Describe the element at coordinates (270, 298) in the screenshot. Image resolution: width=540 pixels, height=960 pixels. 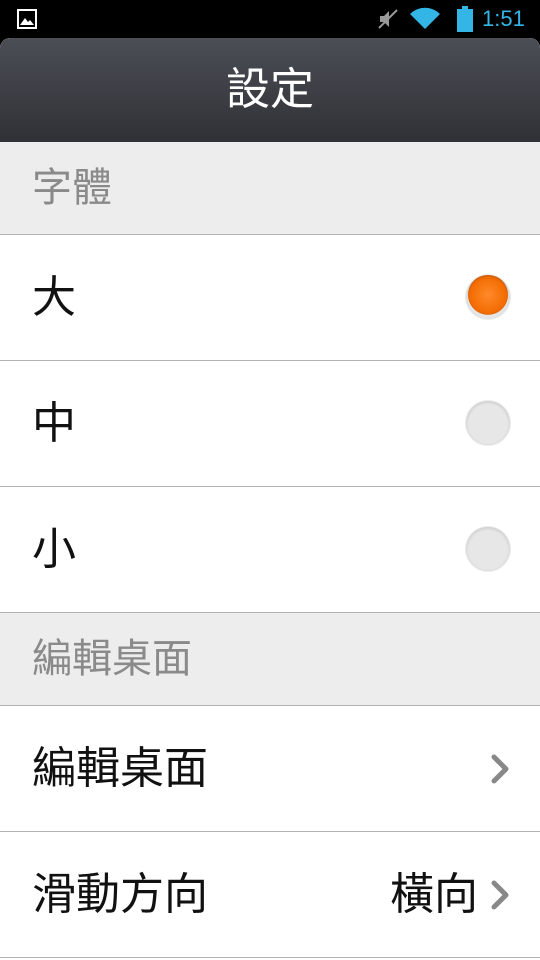
I see `font-option-large: 大` at that location.